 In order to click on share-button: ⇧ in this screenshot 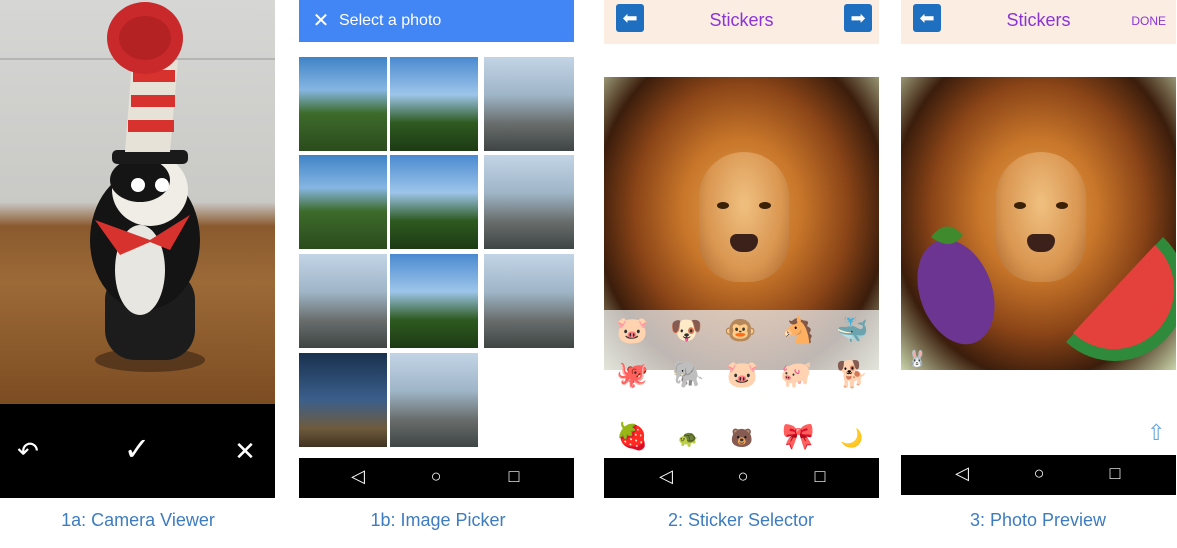, I will do `click(1156, 433)`.